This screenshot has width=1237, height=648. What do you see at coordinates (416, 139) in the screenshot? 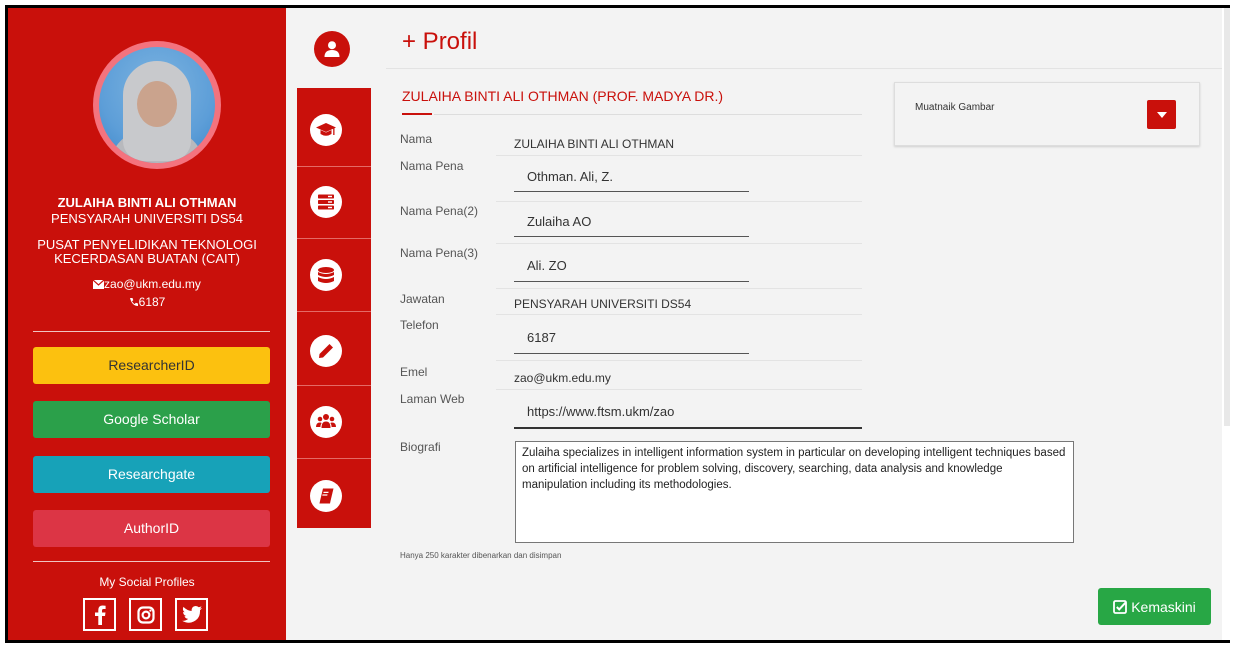
I see `nama-label: Nama` at bounding box center [416, 139].